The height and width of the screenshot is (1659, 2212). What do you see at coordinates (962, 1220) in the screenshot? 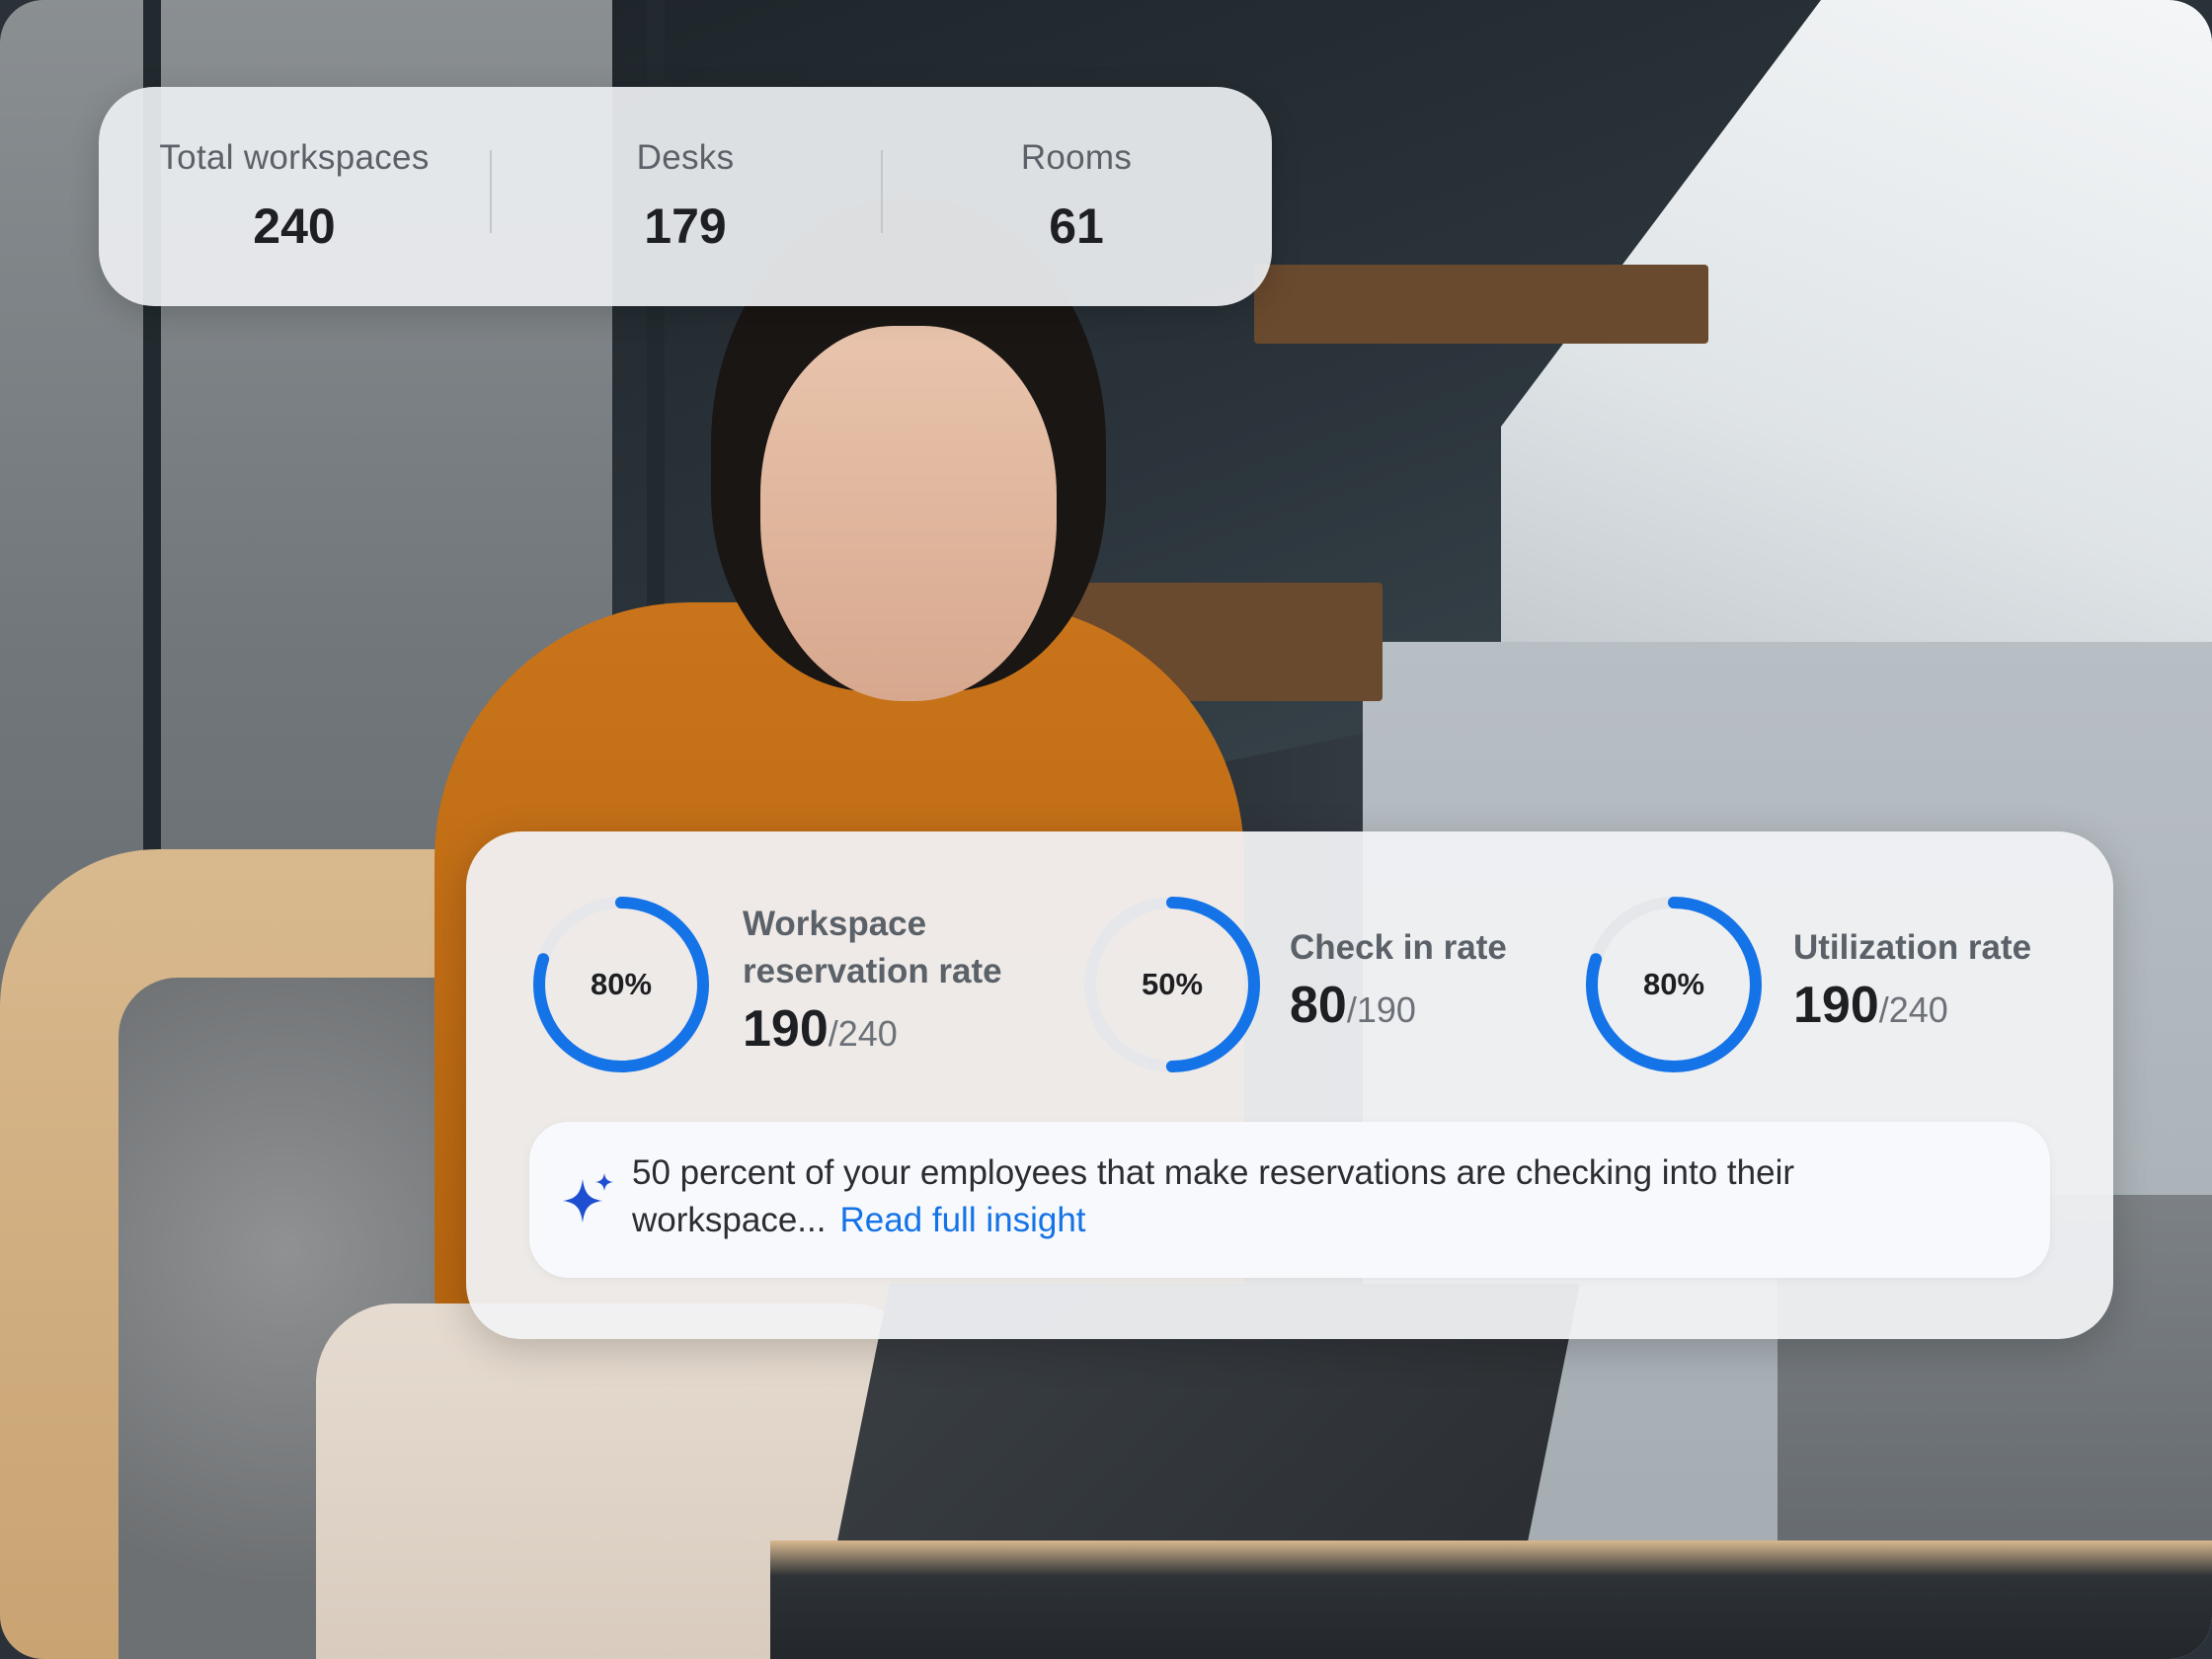
I see `read-full-insight-link: Read full insight` at bounding box center [962, 1220].